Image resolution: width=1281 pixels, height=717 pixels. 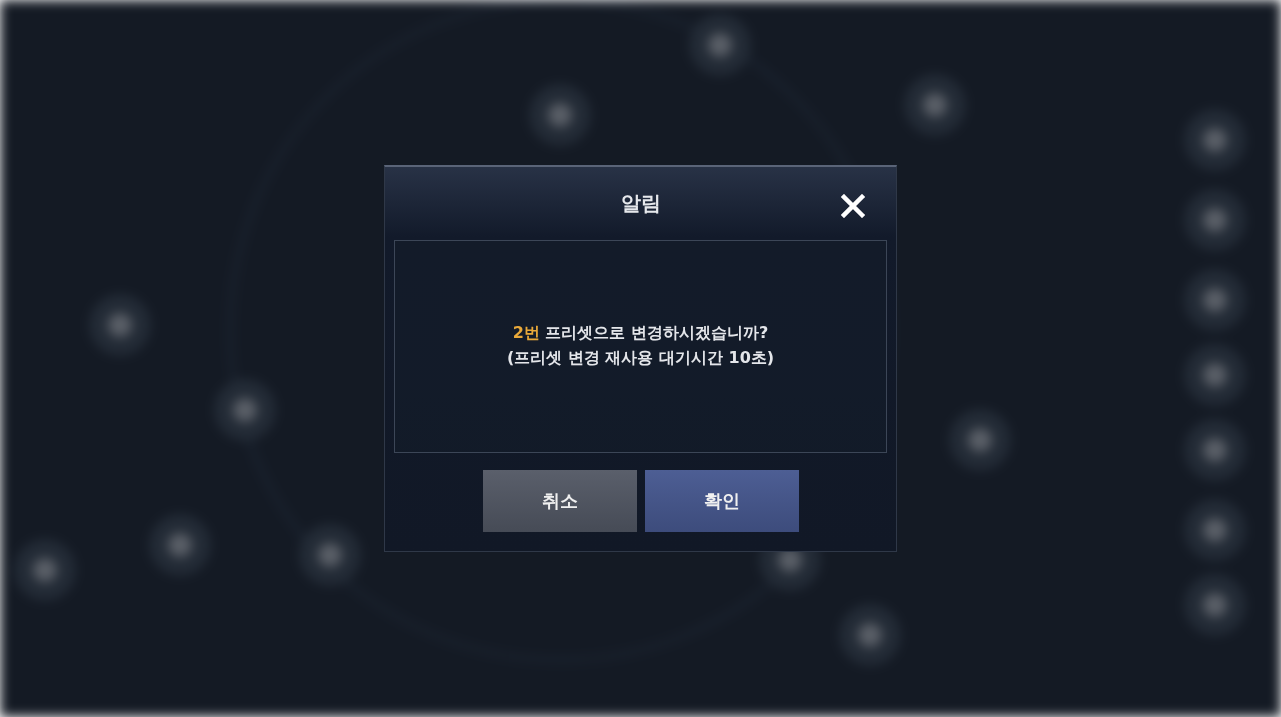 I want to click on cooldown-note: (프리셋 변경 재사용 대기시간 10초), so click(x=640, y=359).